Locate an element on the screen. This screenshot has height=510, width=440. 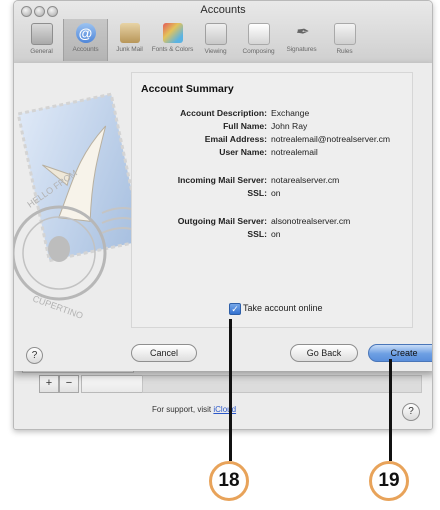
toolbar-label: Junk Mail is located at coordinates (129, 49).